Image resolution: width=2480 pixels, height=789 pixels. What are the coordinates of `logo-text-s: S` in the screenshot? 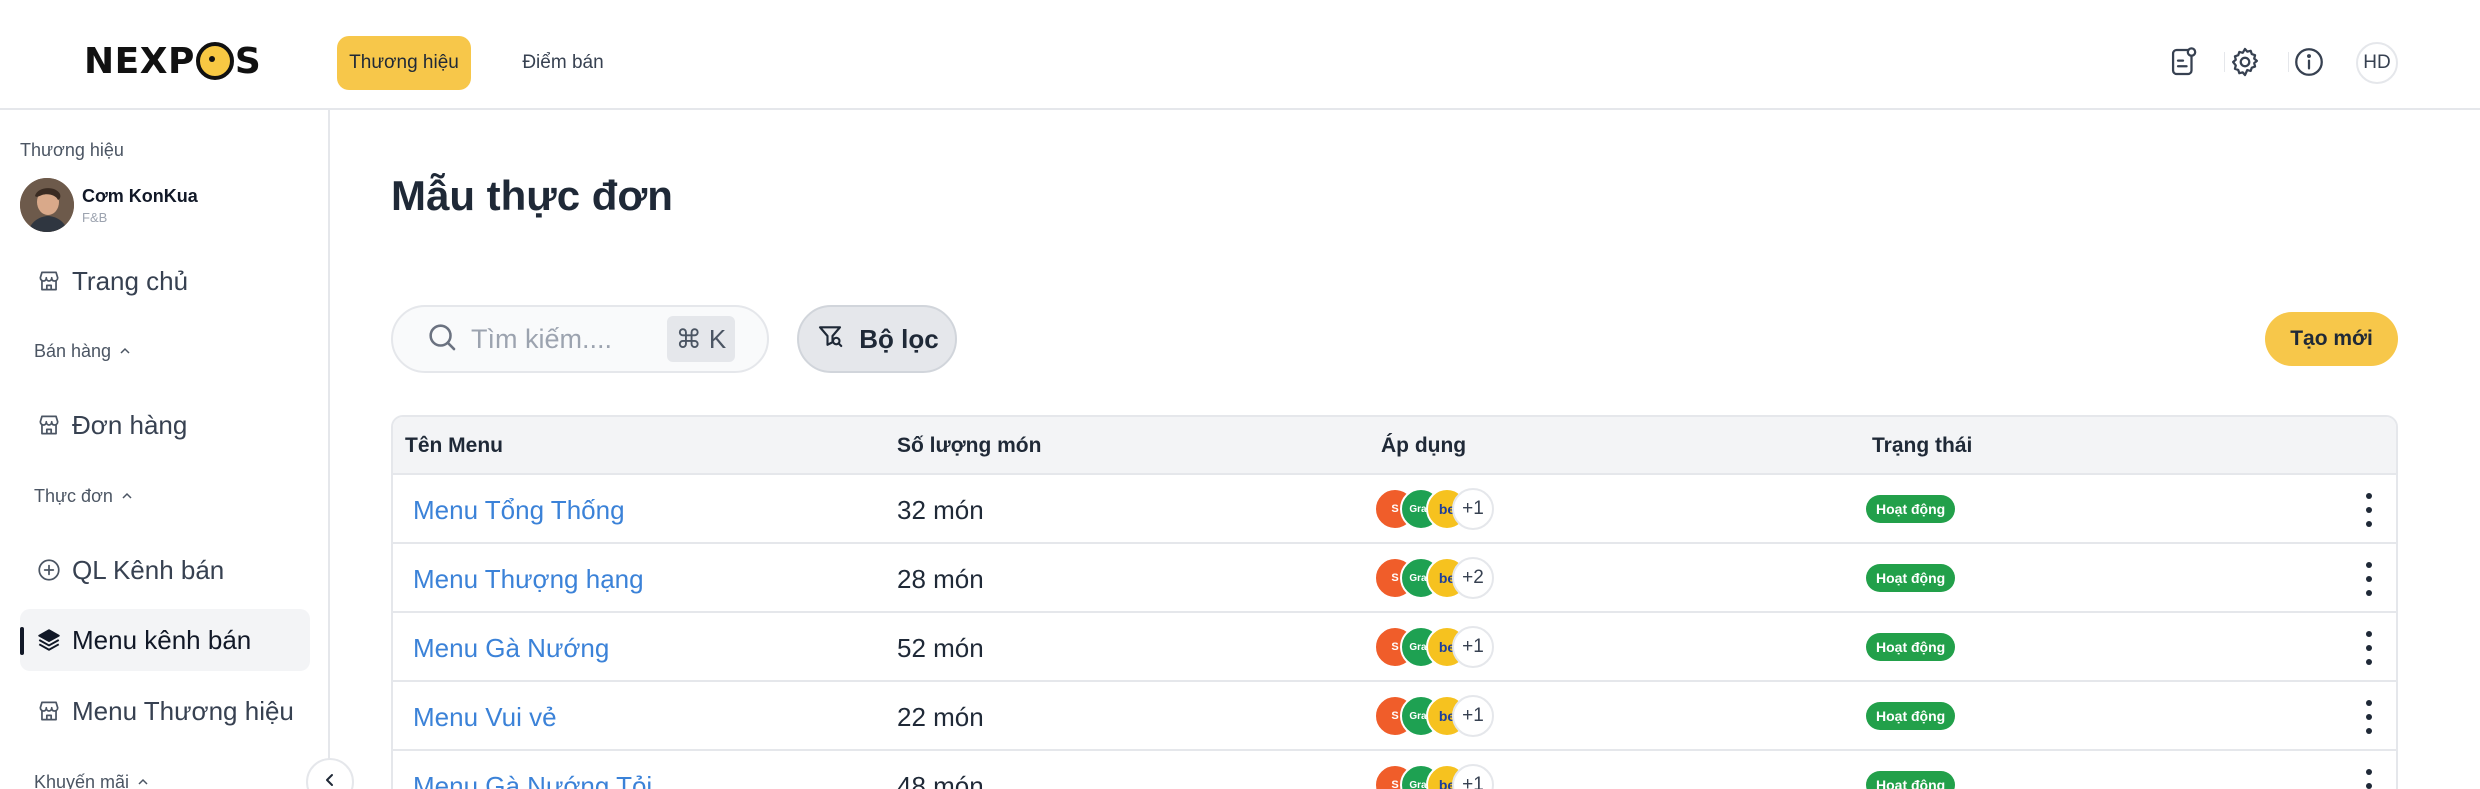 It's located at (248, 61).